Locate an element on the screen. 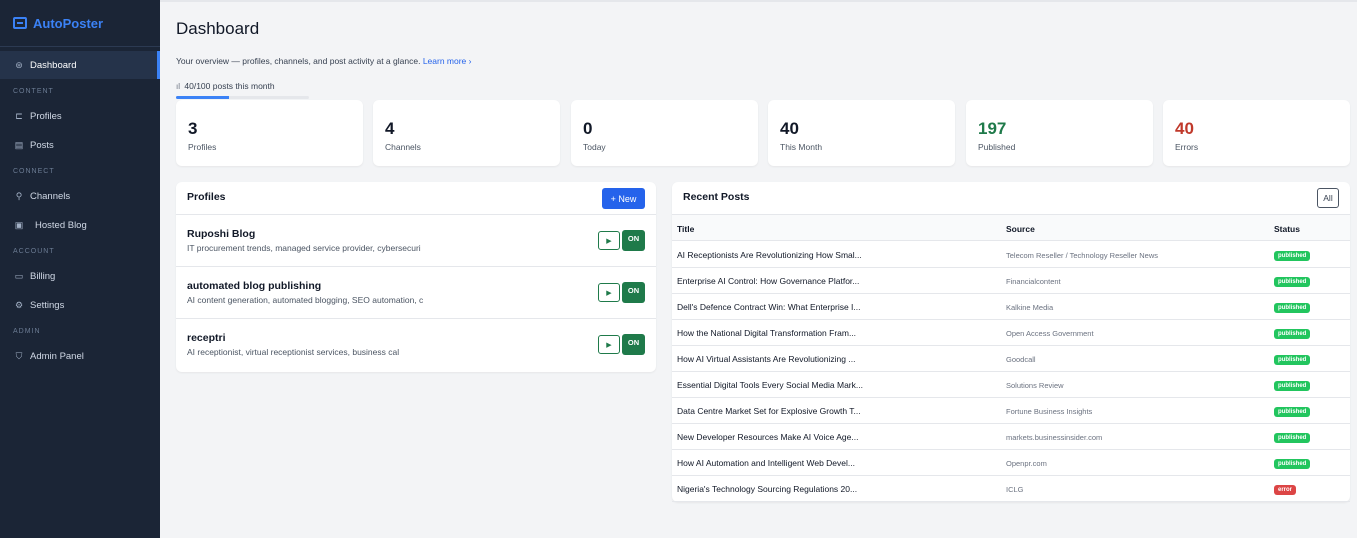 Image resolution: width=1357 pixels, height=538 pixels. stat-card-channels: 4 Channels is located at coordinates (466, 133).